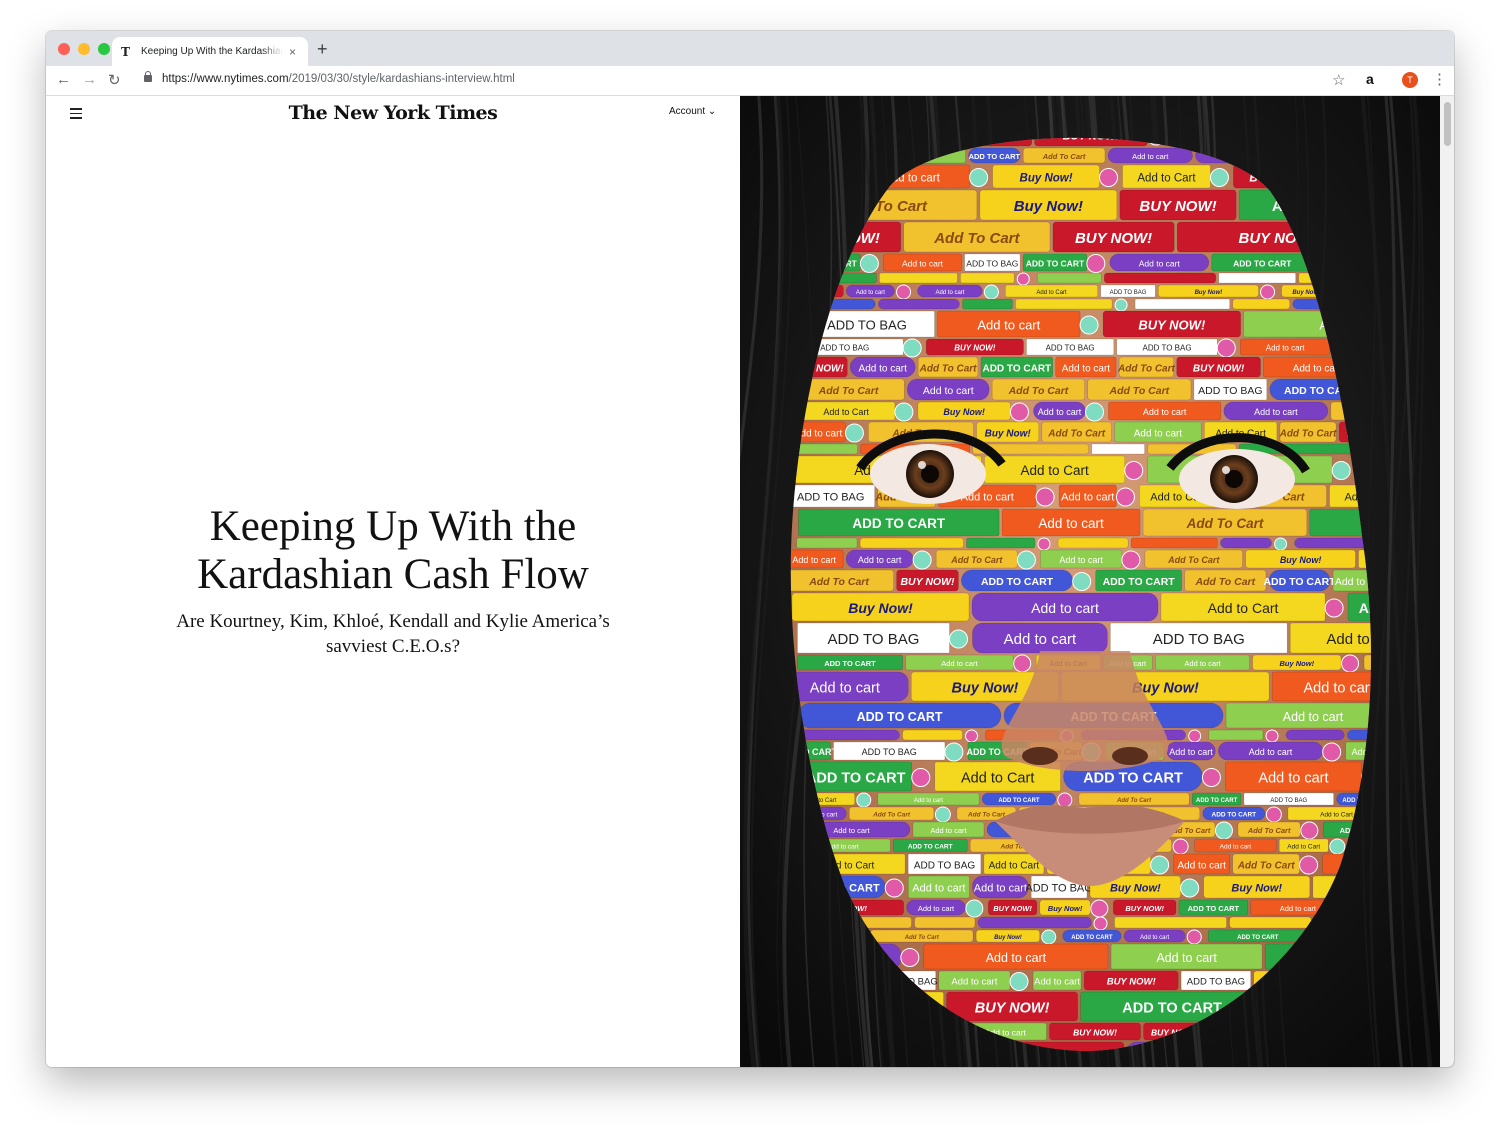 The image size is (1500, 1128). I want to click on menu-icon: ⋮, so click(1439, 79).